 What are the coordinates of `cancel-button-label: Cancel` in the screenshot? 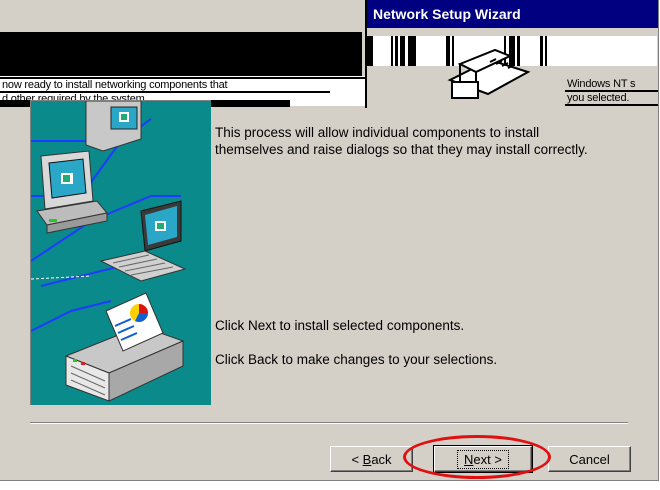 It's located at (589, 459).